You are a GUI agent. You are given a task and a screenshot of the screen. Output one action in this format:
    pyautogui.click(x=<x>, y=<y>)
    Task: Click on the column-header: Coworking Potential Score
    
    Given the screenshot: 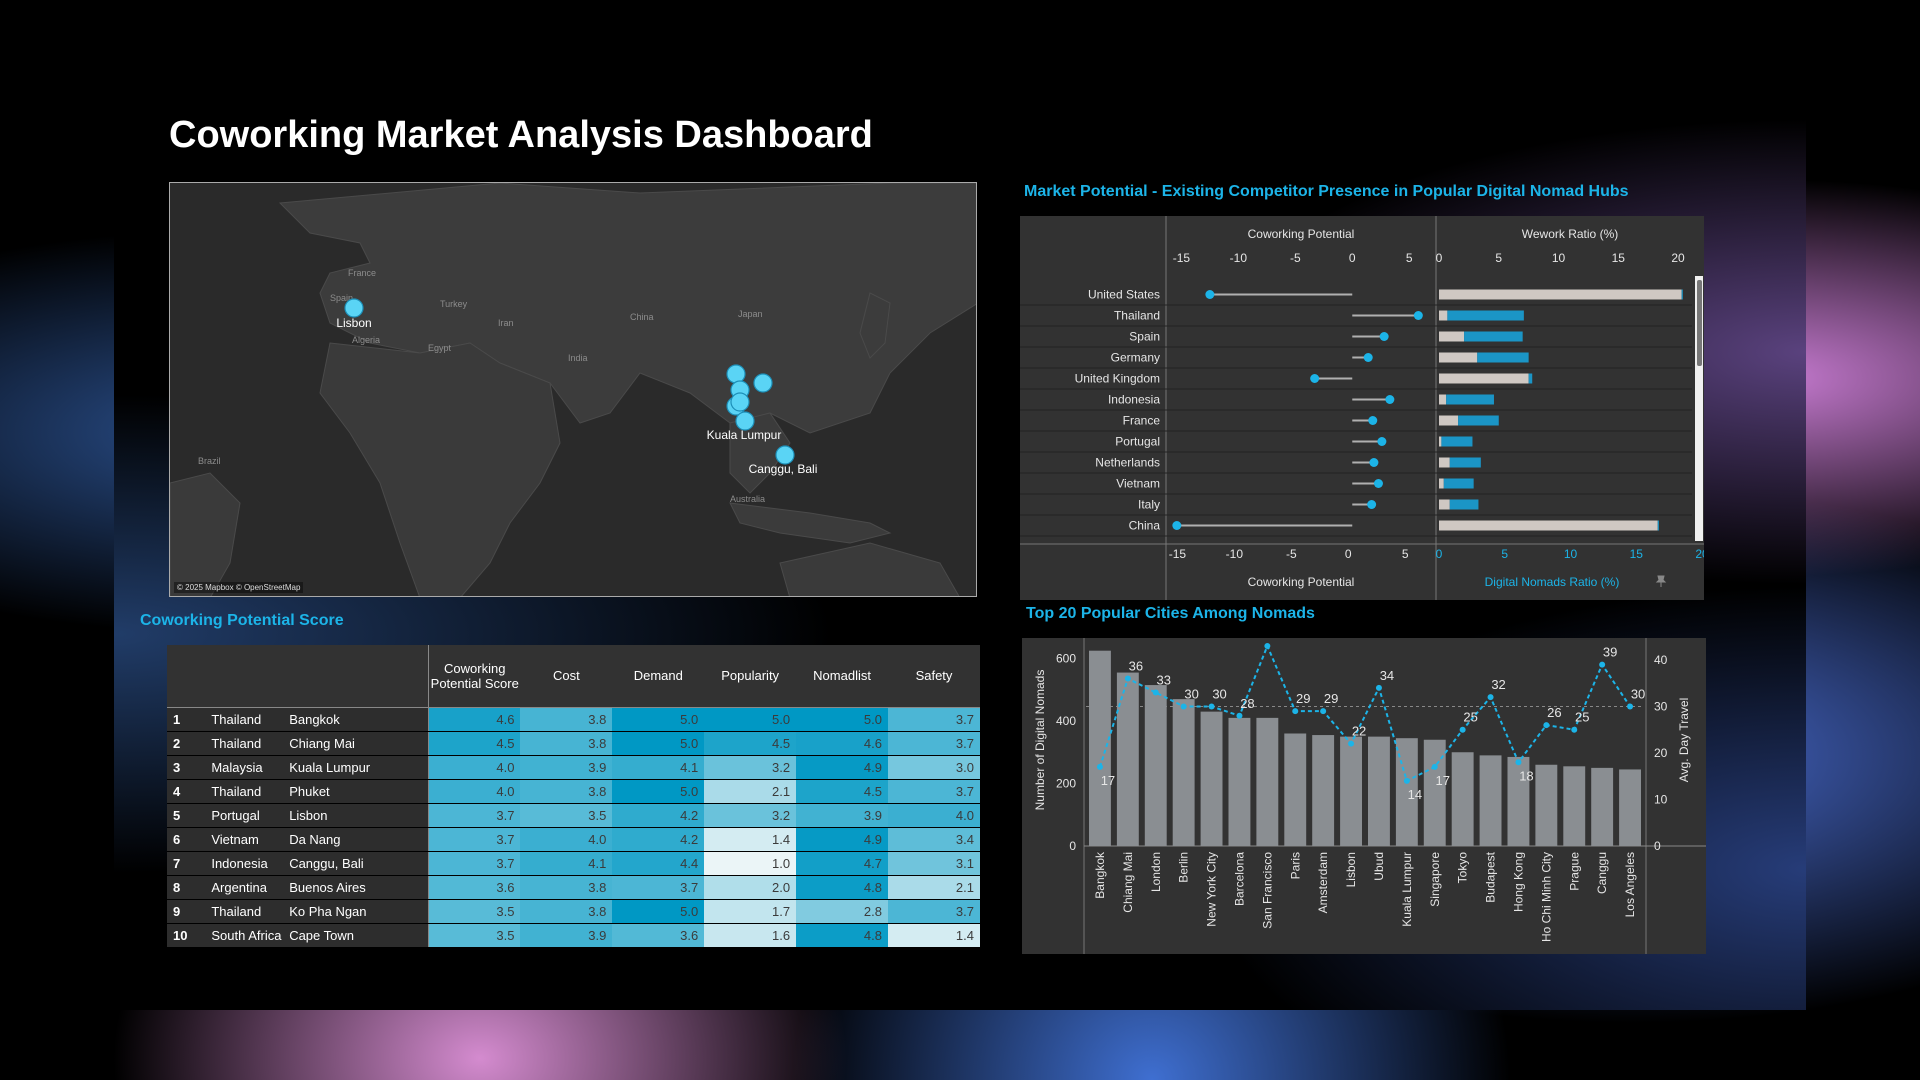 What is the action you would take?
    pyautogui.click(x=474, y=676)
    